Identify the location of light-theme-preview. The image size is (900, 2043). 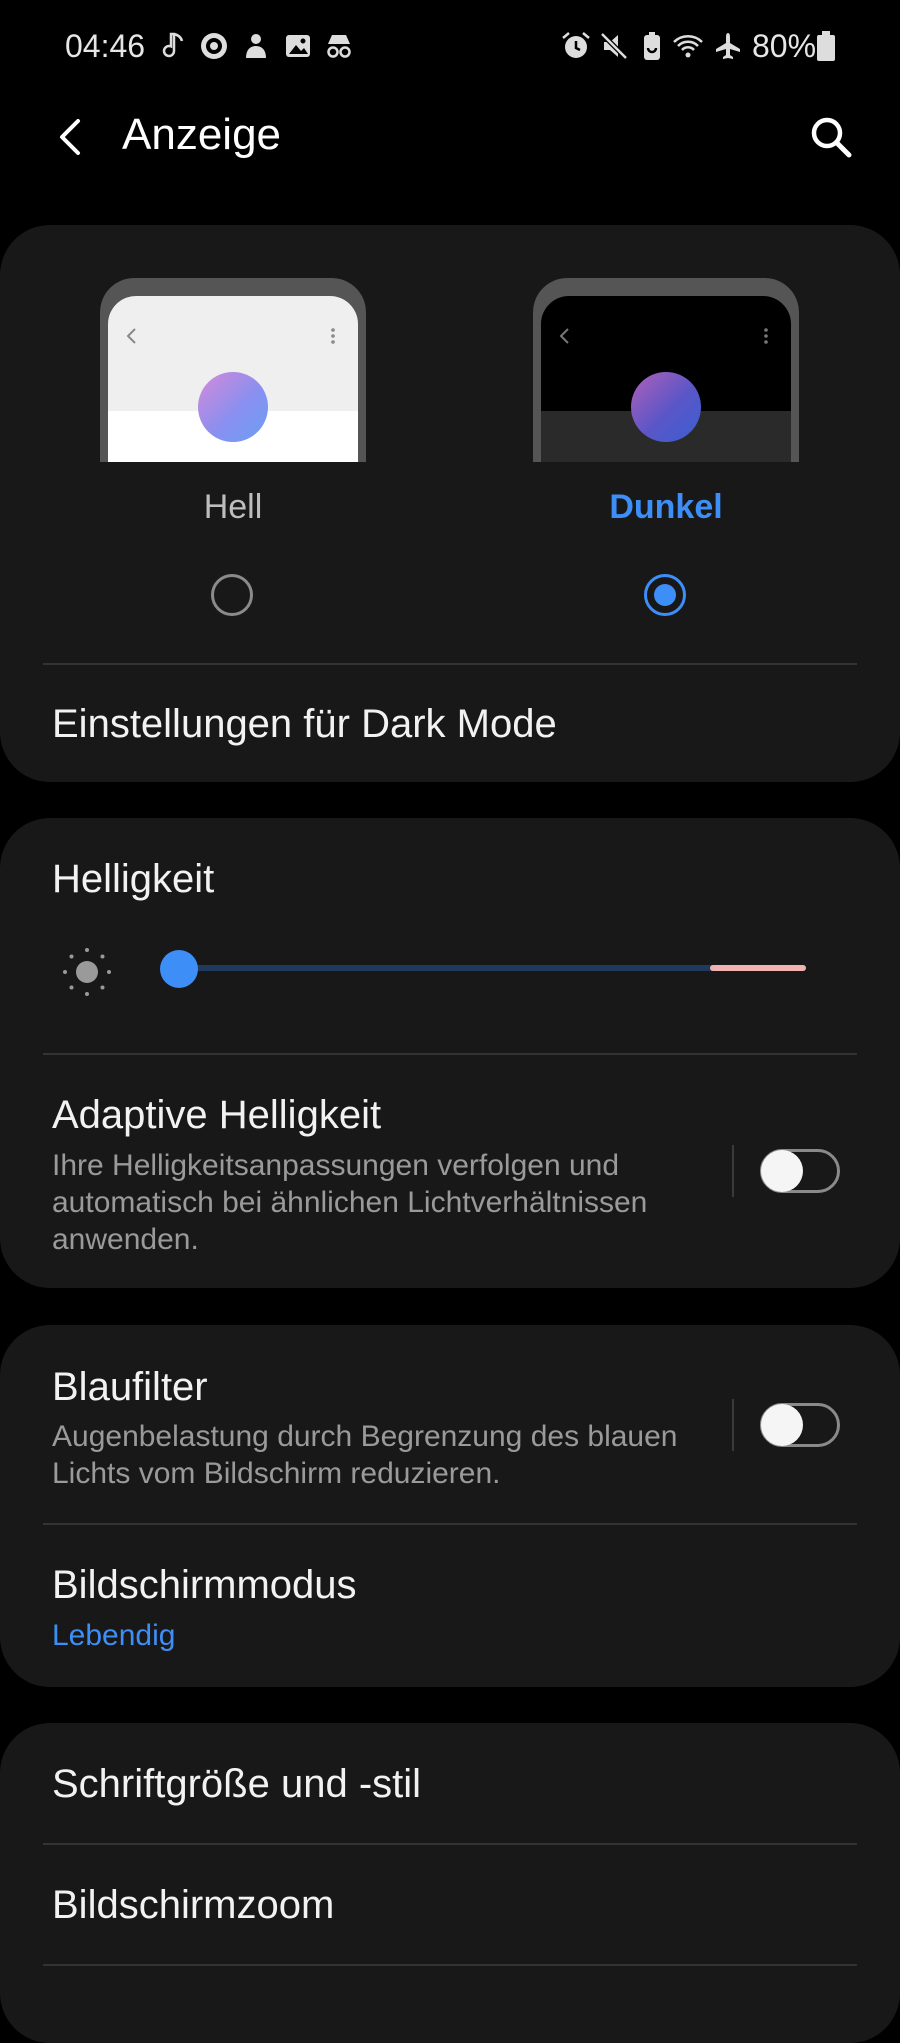
(233, 370).